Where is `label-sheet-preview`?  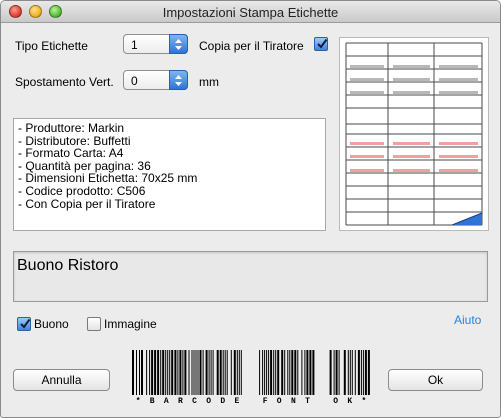 label-sheet-preview is located at coordinates (414, 134).